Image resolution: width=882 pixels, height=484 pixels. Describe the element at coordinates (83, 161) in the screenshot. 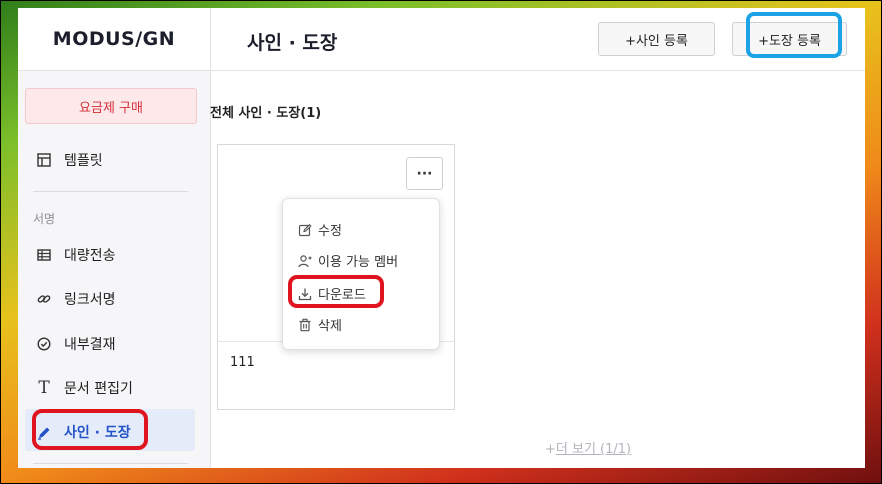

I see `sidebar-item-label: 템플릿` at that location.